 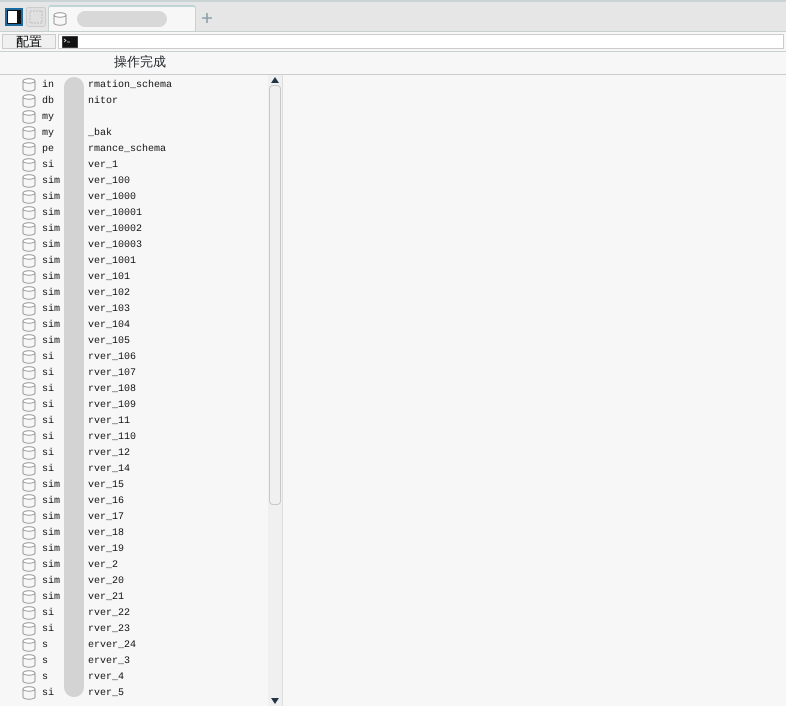 What do you see at coordinates (109, 613) in the screenshot?
I see `database-name: rver_22` at bounding box center [109, 613].